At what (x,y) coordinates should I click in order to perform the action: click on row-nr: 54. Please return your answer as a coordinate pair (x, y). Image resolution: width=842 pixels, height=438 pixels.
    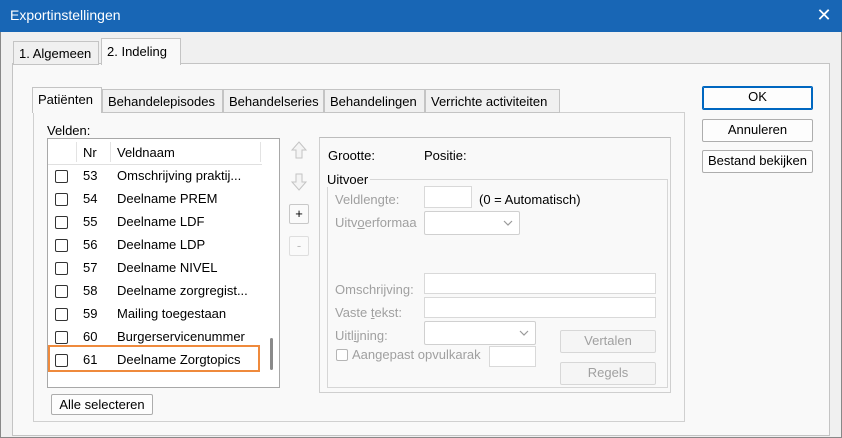
    Looking at the image, I should click on (90, 198).